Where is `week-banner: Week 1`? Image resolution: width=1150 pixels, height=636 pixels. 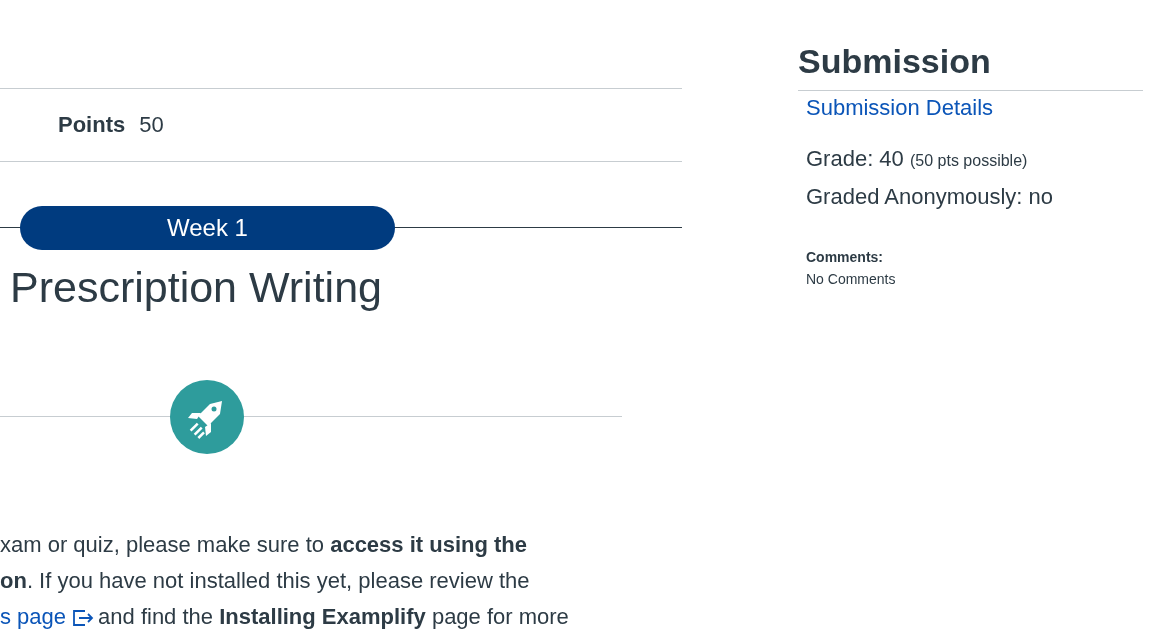 week-banner: Week 1 is located at coordinates (207, 228).